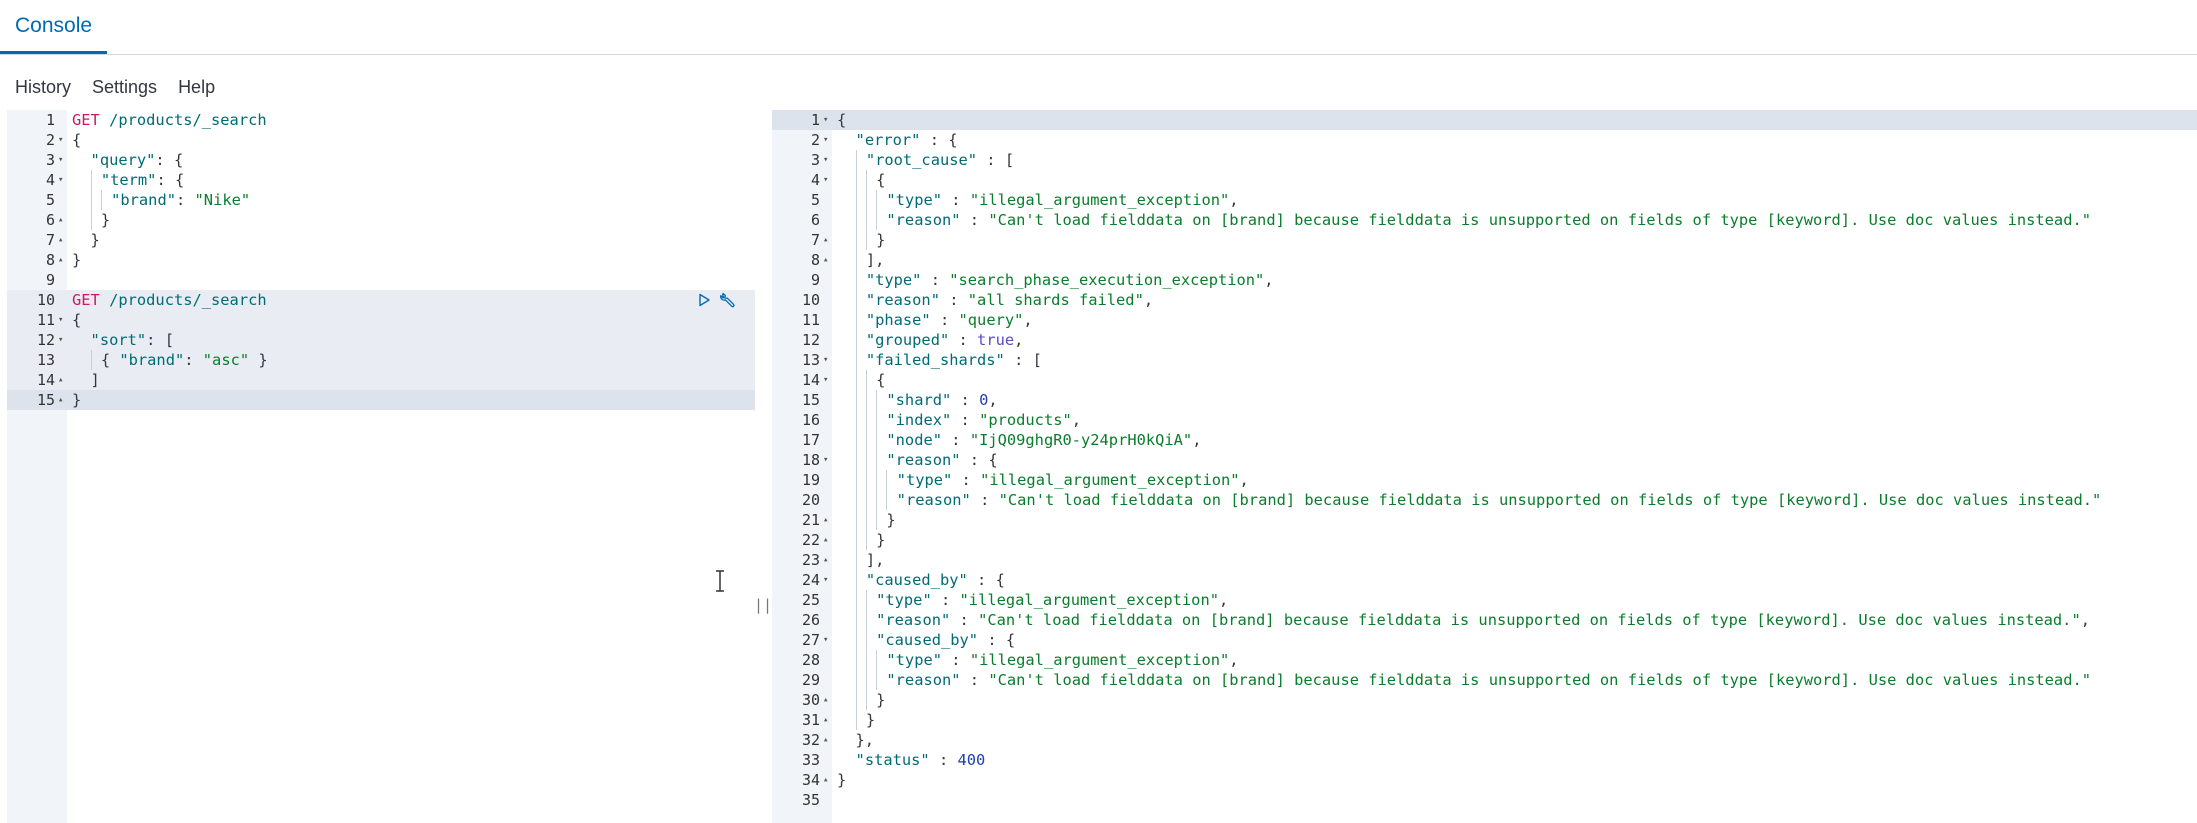 This screenshot has width=2197, height=823. What do you see at coordinates (381, 340) in the screenshot?
I see `request-line: 12 ▾ "sort": [` at bounding box center [381, 340].